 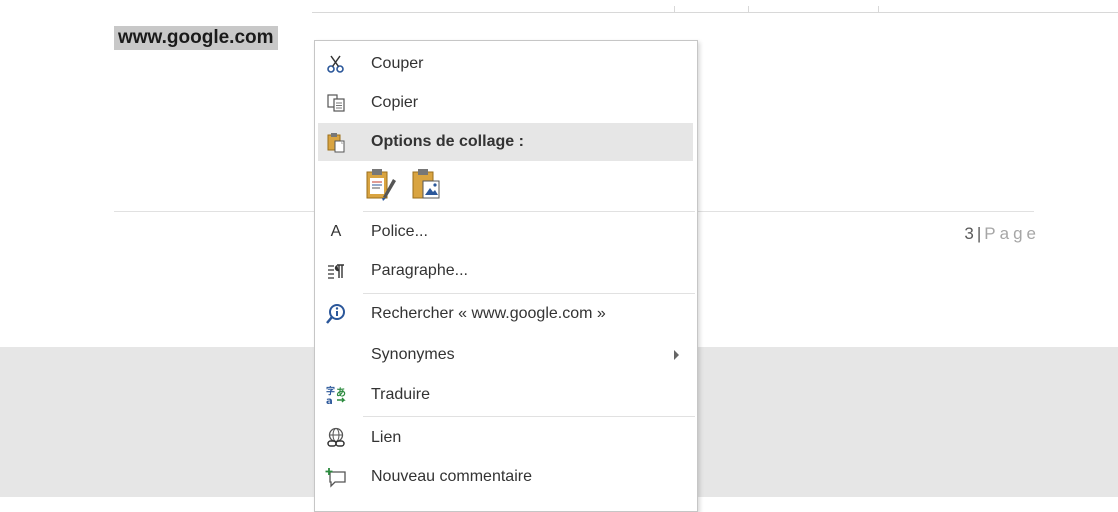 What do you see at coordinates (715, 6) in the screenshot?
I see `header-border` at bounding box center [715, 6].